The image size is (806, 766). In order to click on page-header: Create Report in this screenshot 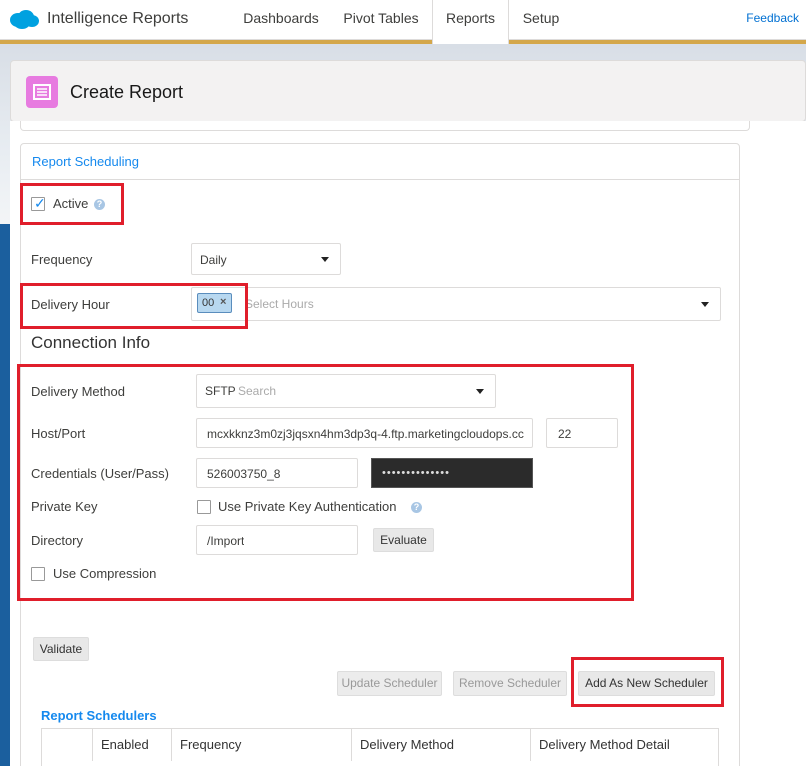, I will do `click(408, 91)`.